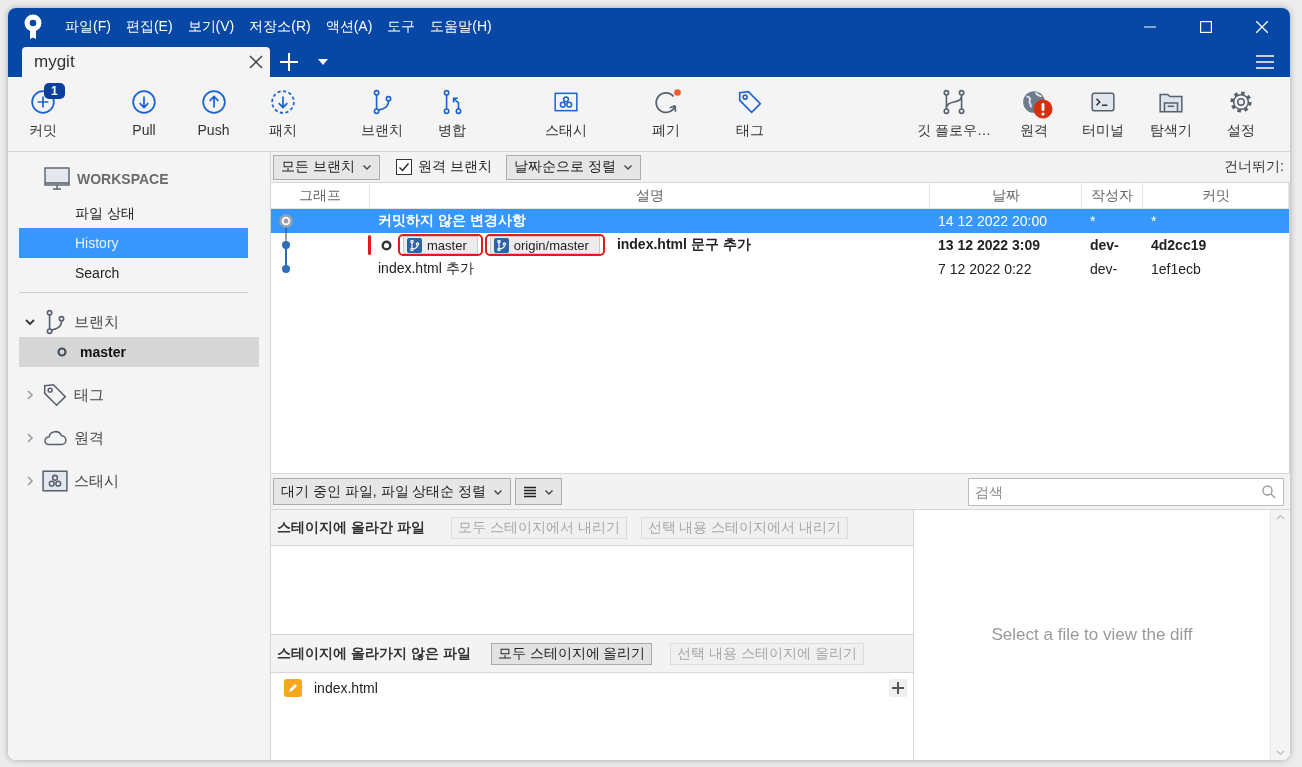 The image size is (1302, 767). I want to click on sidebar-group-label: 스태시, so click(96, 481).